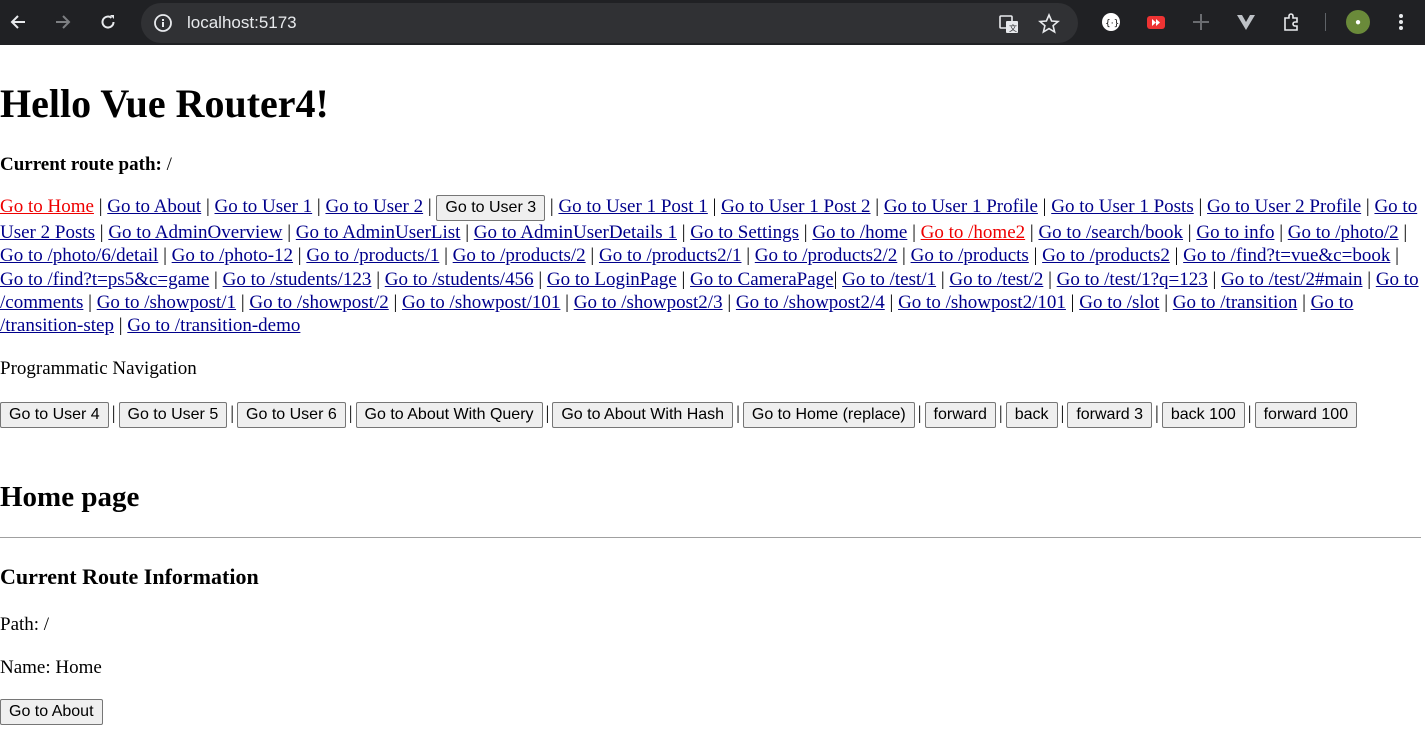 This screenshot has height=742, width=1425. I want to click on router-link: Go to User 1, so click(264, 206).